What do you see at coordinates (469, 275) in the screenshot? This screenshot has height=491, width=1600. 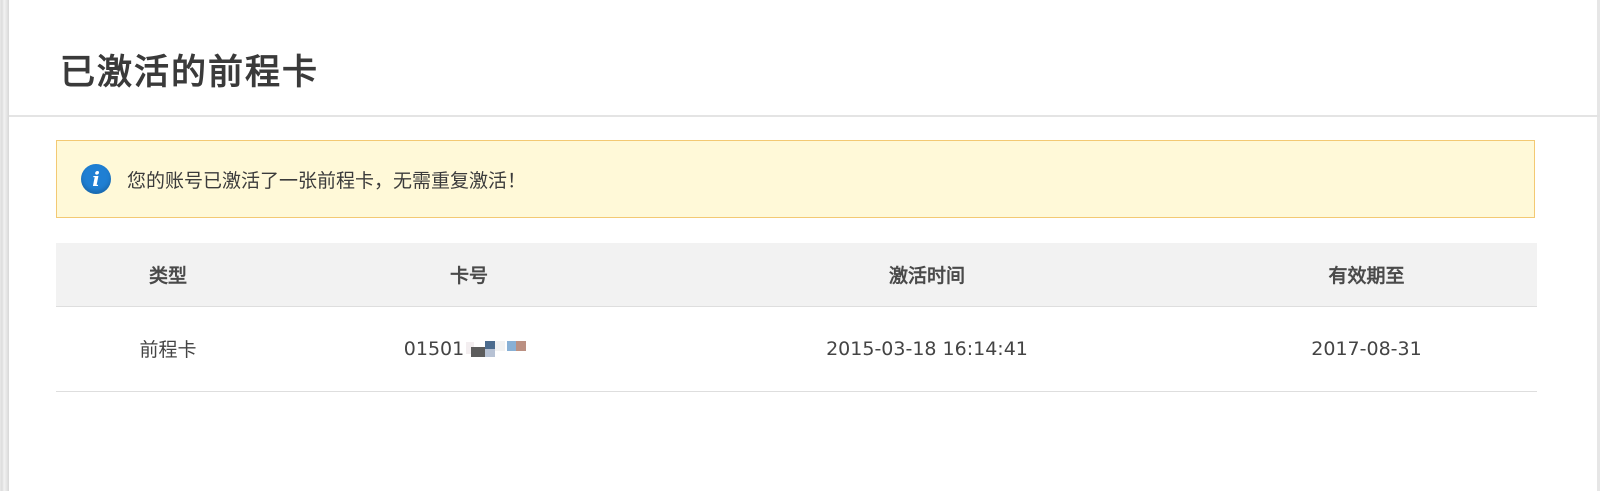 I see `column-header-card-number: 卡号` at bounding box center [469, 275].